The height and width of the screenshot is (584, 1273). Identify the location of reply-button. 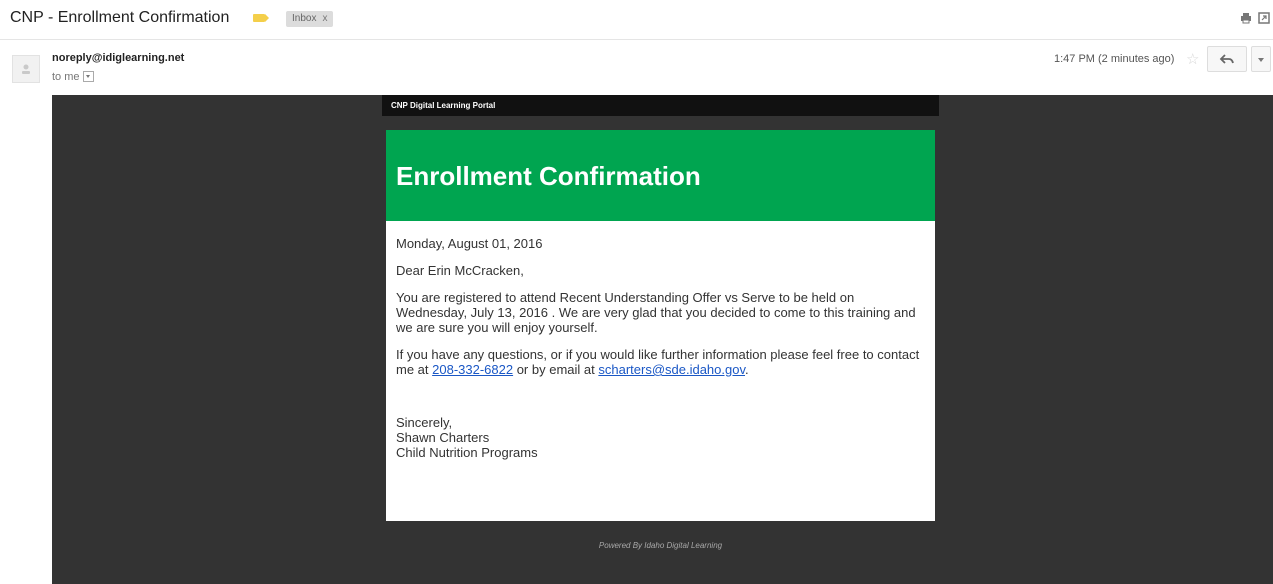
(1227, 59).